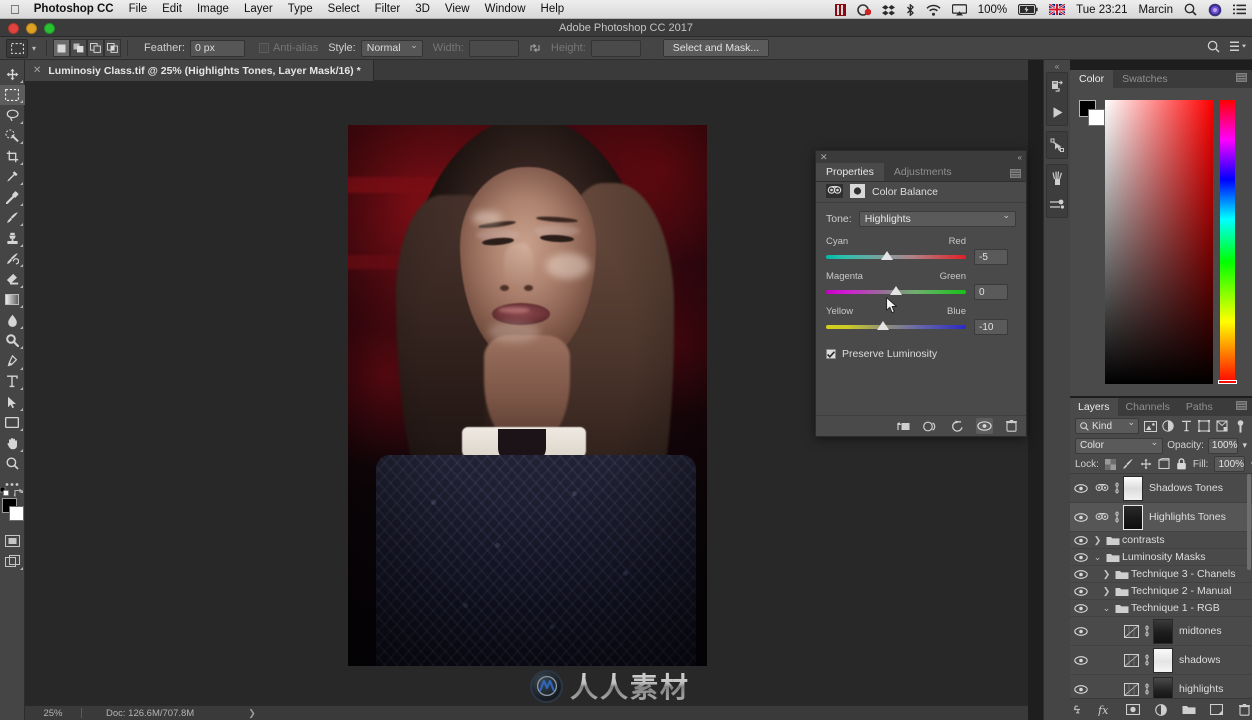  Describe the element at coordinates (1159, 242) in the screenshot. I see `color-field-ramp` at that location.